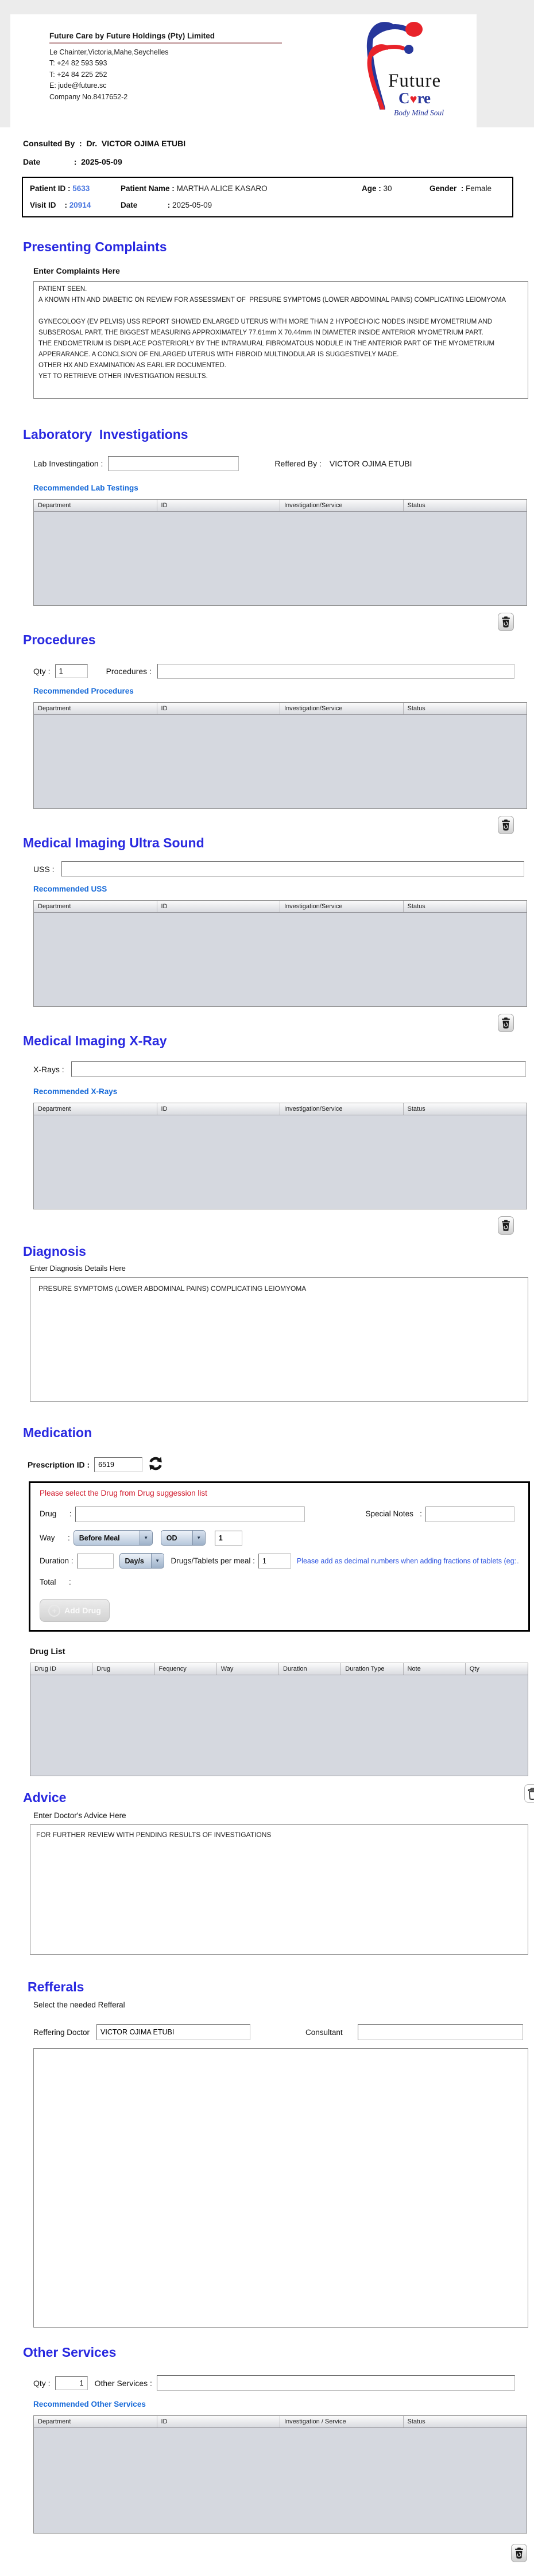 The width and height of the screenshot is (534, 2576). What do you see at coordinates (141, 1561) in the screenshot?
I see `duration-unit-select: Day/s▼` at bounding box center [141, 1561].